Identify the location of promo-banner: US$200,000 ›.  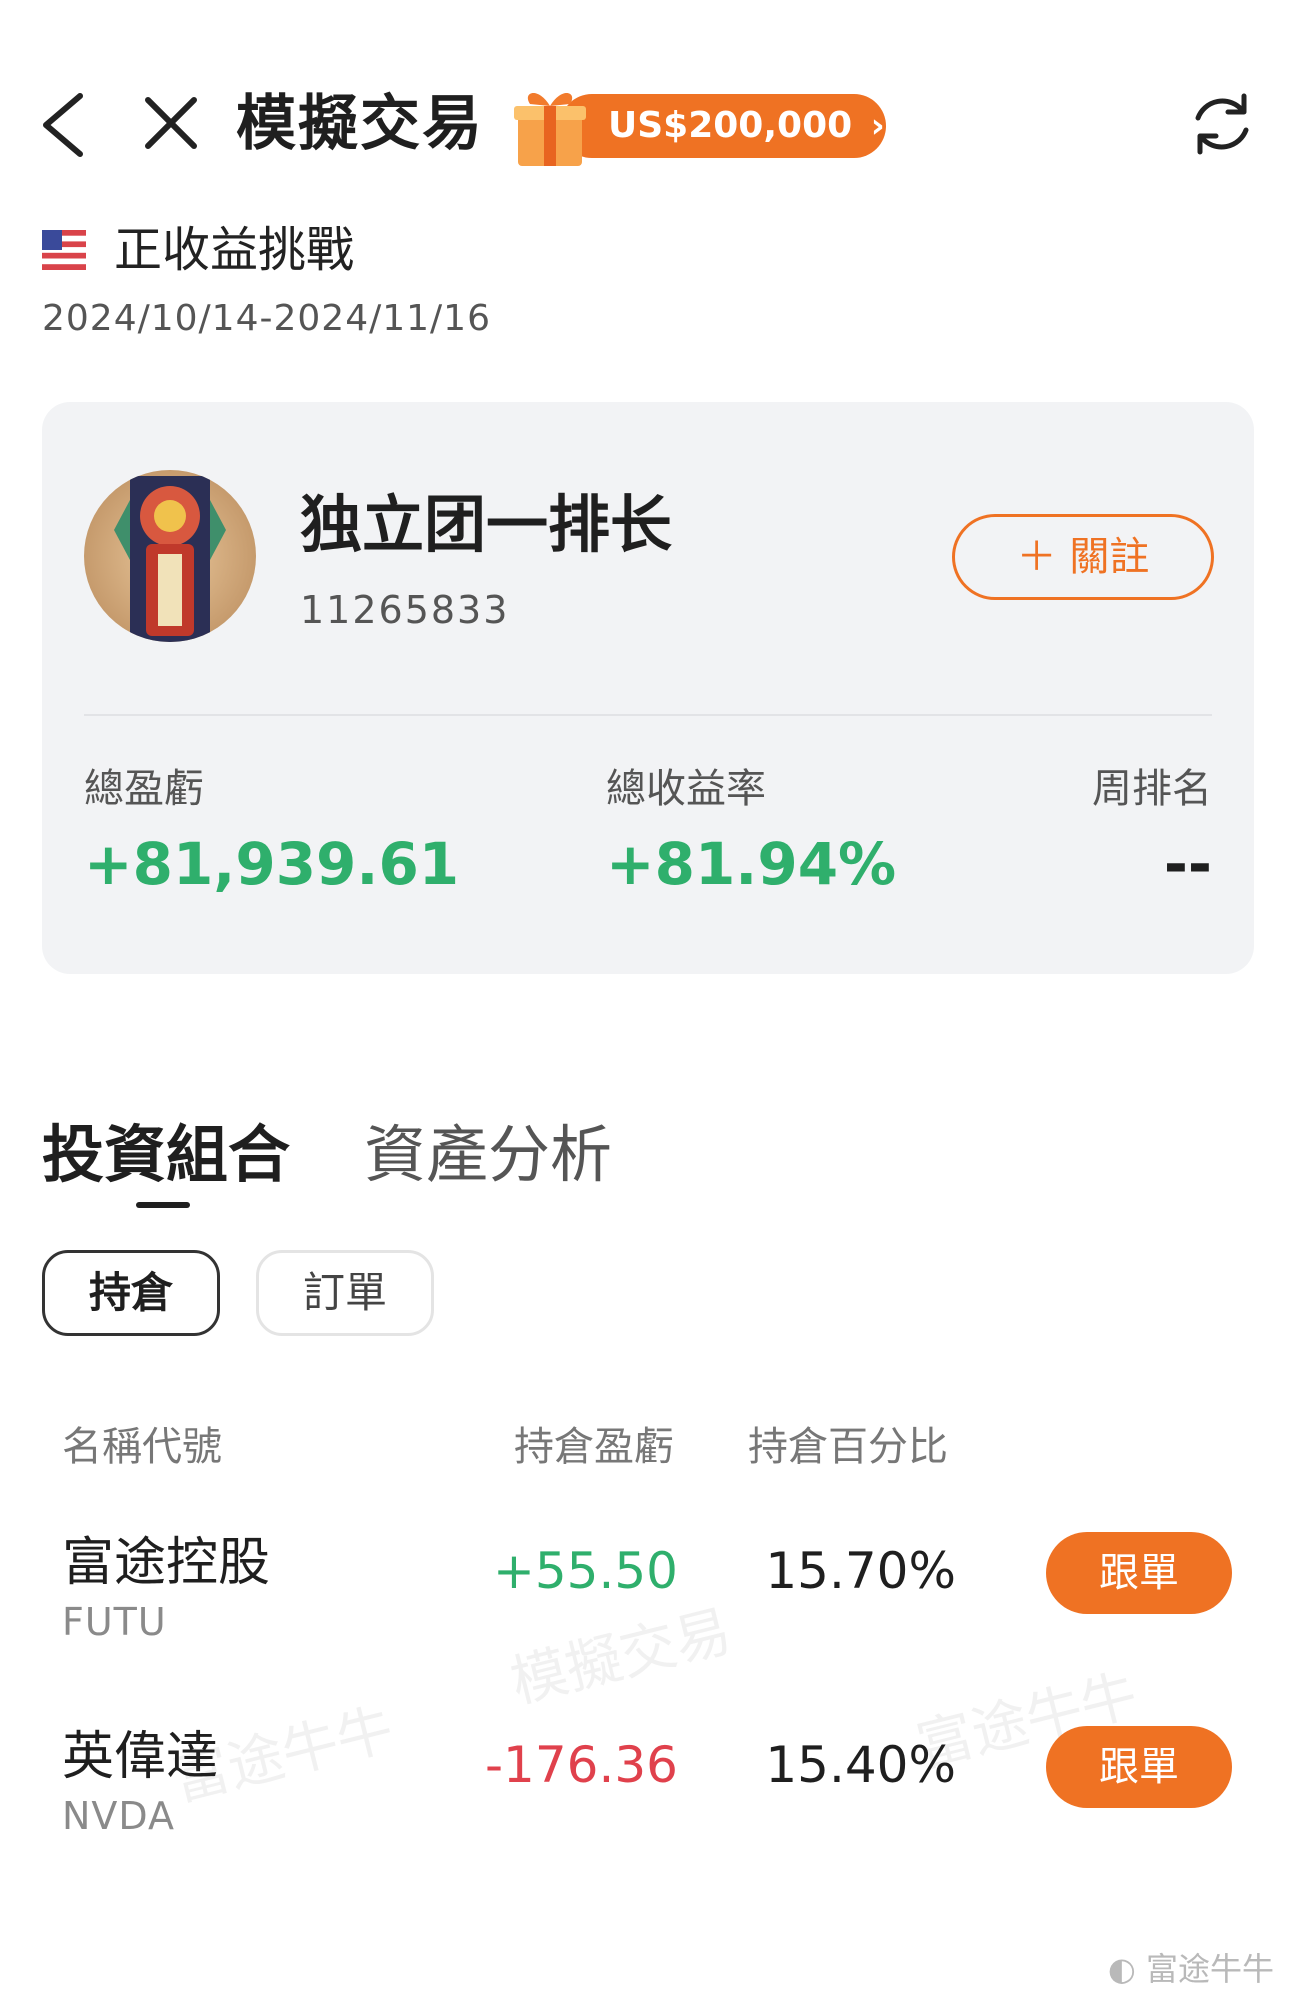
(702, 125).